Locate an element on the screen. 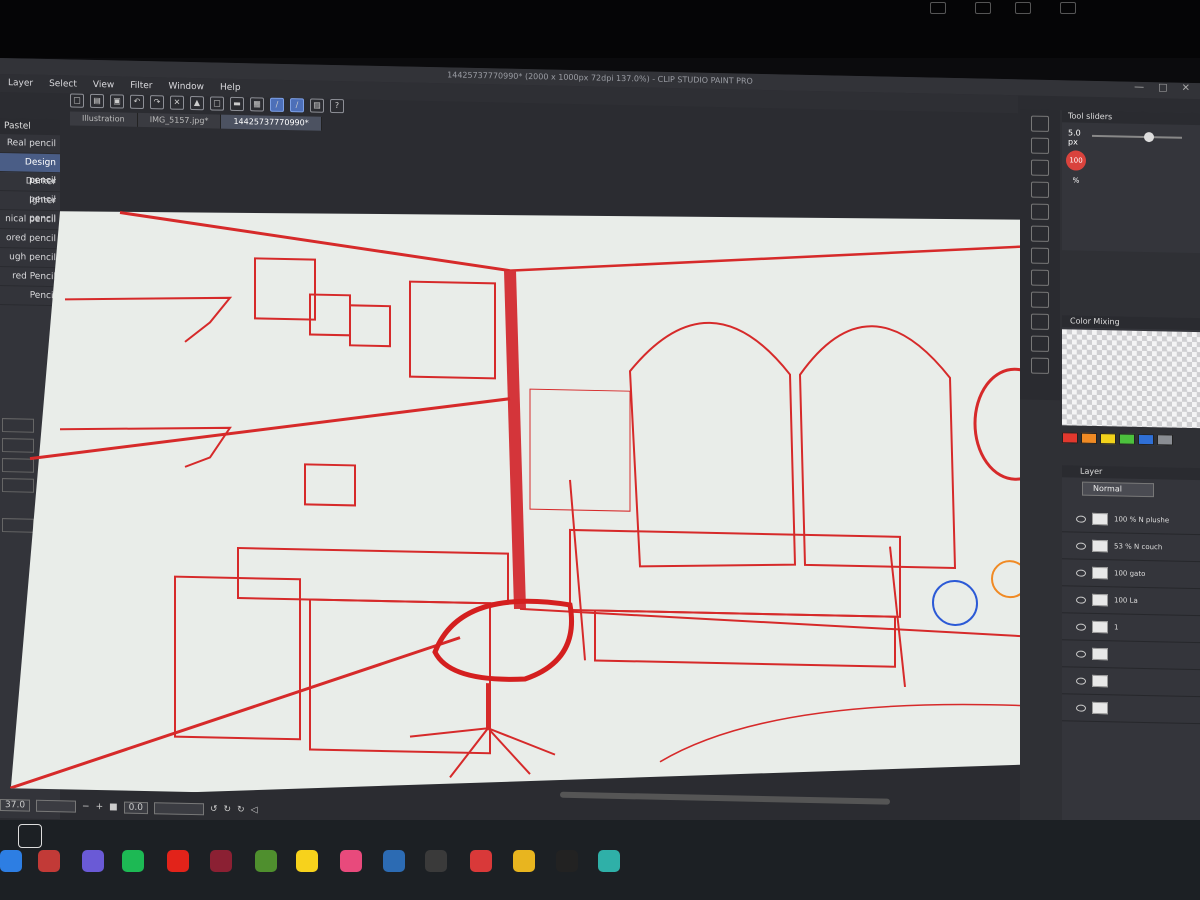 Image resolution: width=1200 pixels, height=900 pixels. windows-start-icon is located at coordinates (11, 861).